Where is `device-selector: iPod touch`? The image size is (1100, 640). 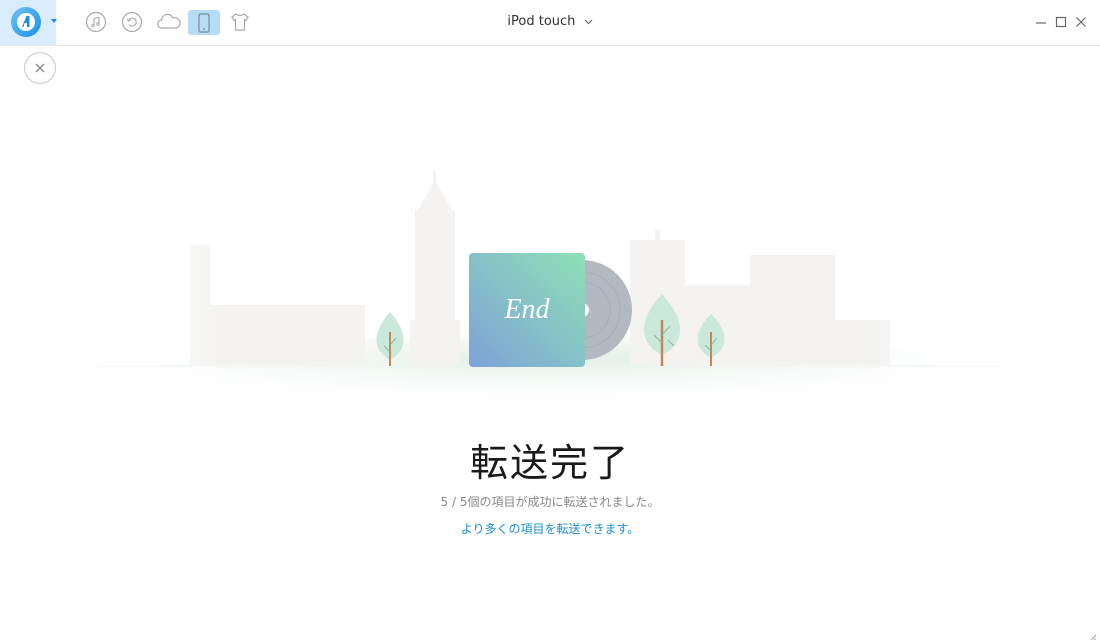 device-selector: iPod touch is located at coordinates (550, 21).